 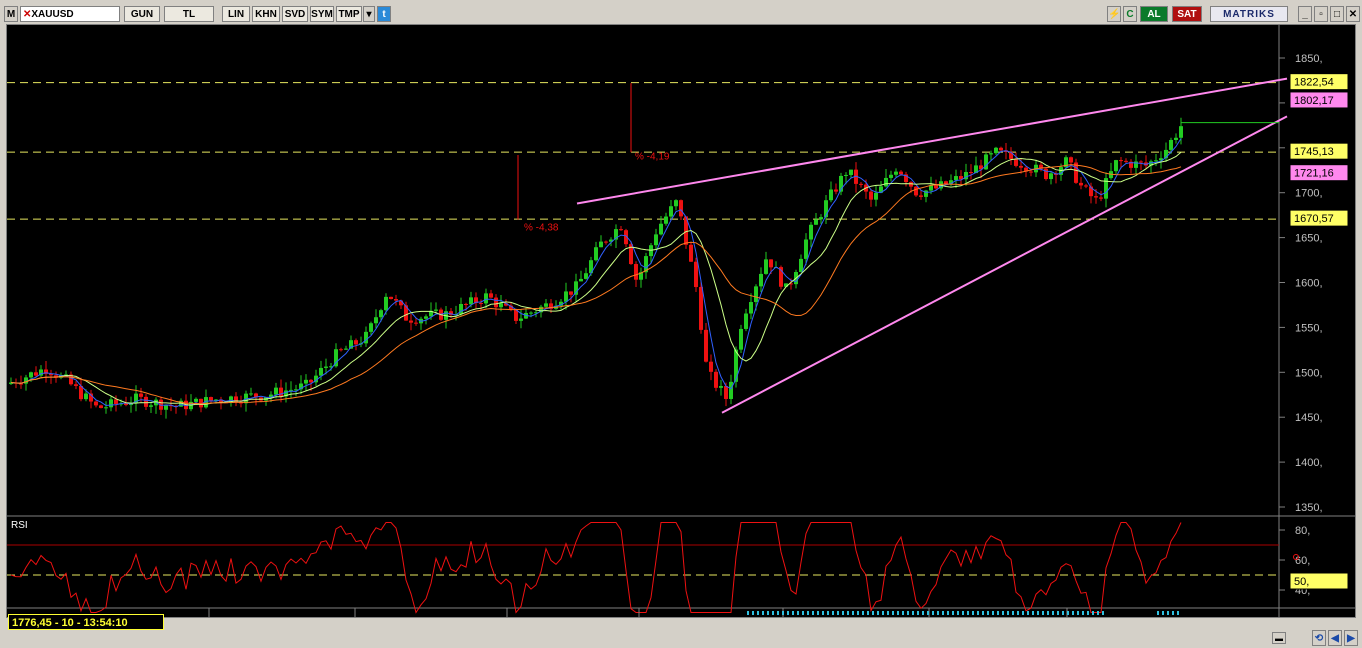 What do you see at coordinates (1130, 14) in the screenshot?
I see `refresh-icon: C` at bounding box center [1130, 14].